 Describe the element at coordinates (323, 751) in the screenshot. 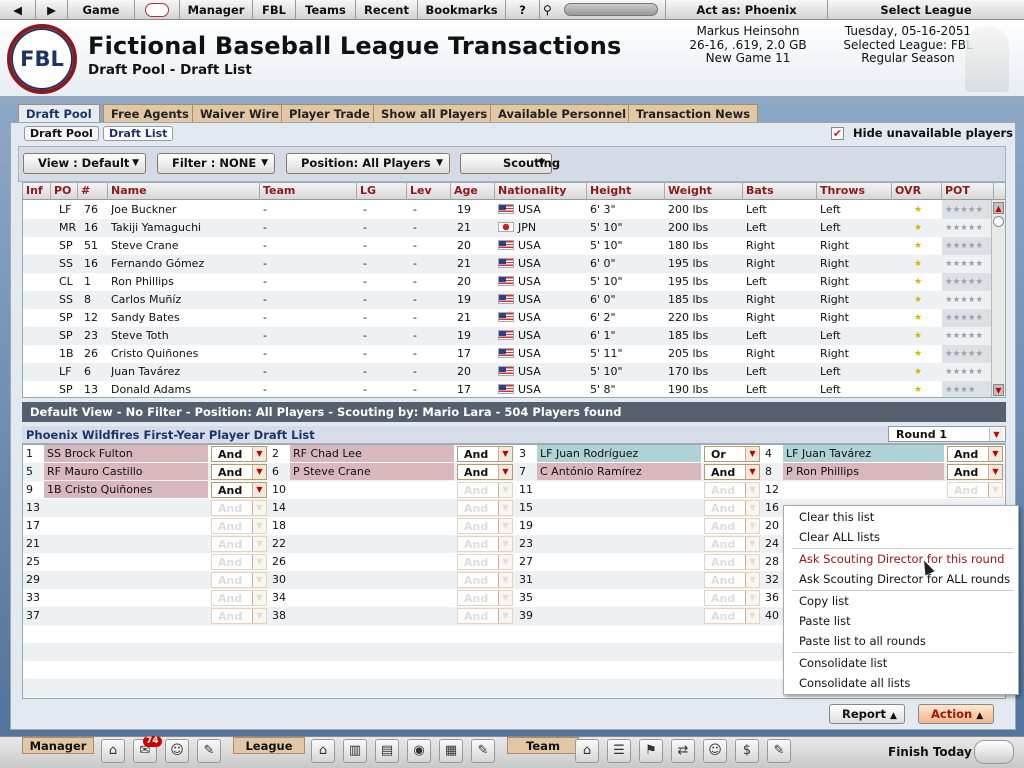

I see `league-home-icon: ⌂` at that location.